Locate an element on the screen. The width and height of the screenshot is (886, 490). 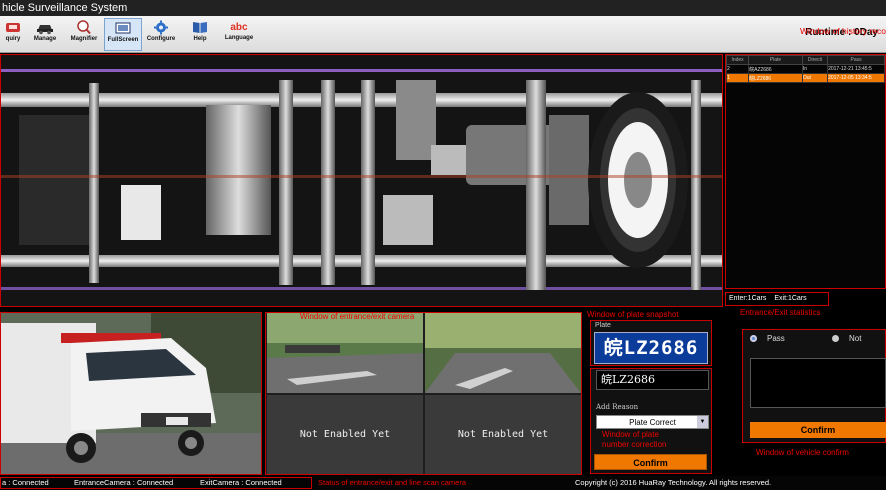
manage-label: Manage is located at coordinates (45, 39).